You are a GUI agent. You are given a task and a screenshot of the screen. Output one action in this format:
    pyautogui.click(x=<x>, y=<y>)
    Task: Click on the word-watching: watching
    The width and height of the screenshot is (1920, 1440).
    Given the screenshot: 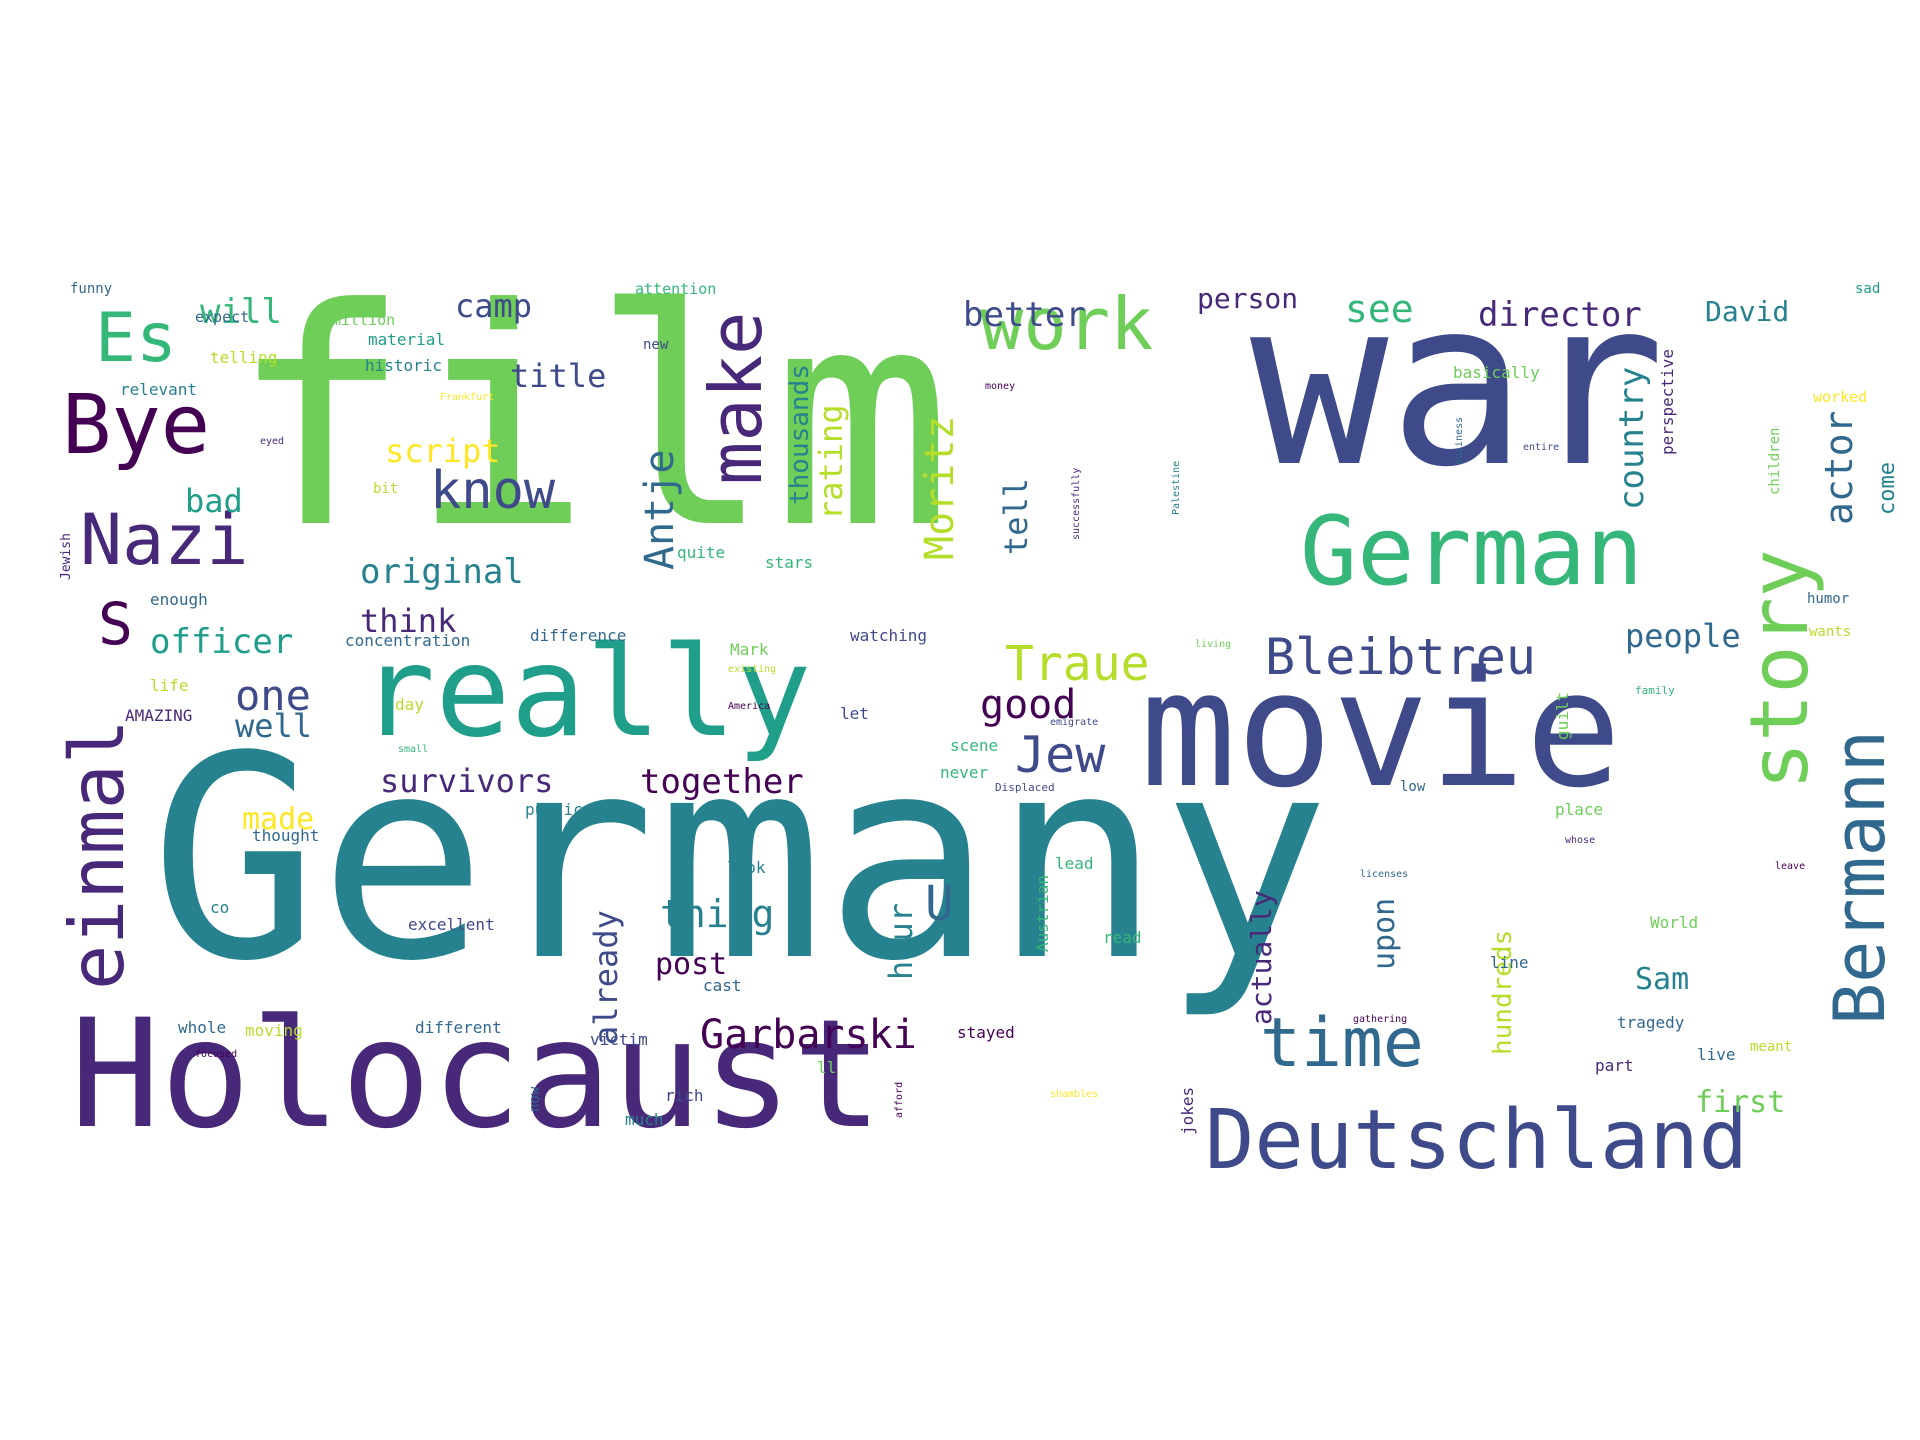 What is the action you would take?
    pyautogui.click(x=889, y=635)
    